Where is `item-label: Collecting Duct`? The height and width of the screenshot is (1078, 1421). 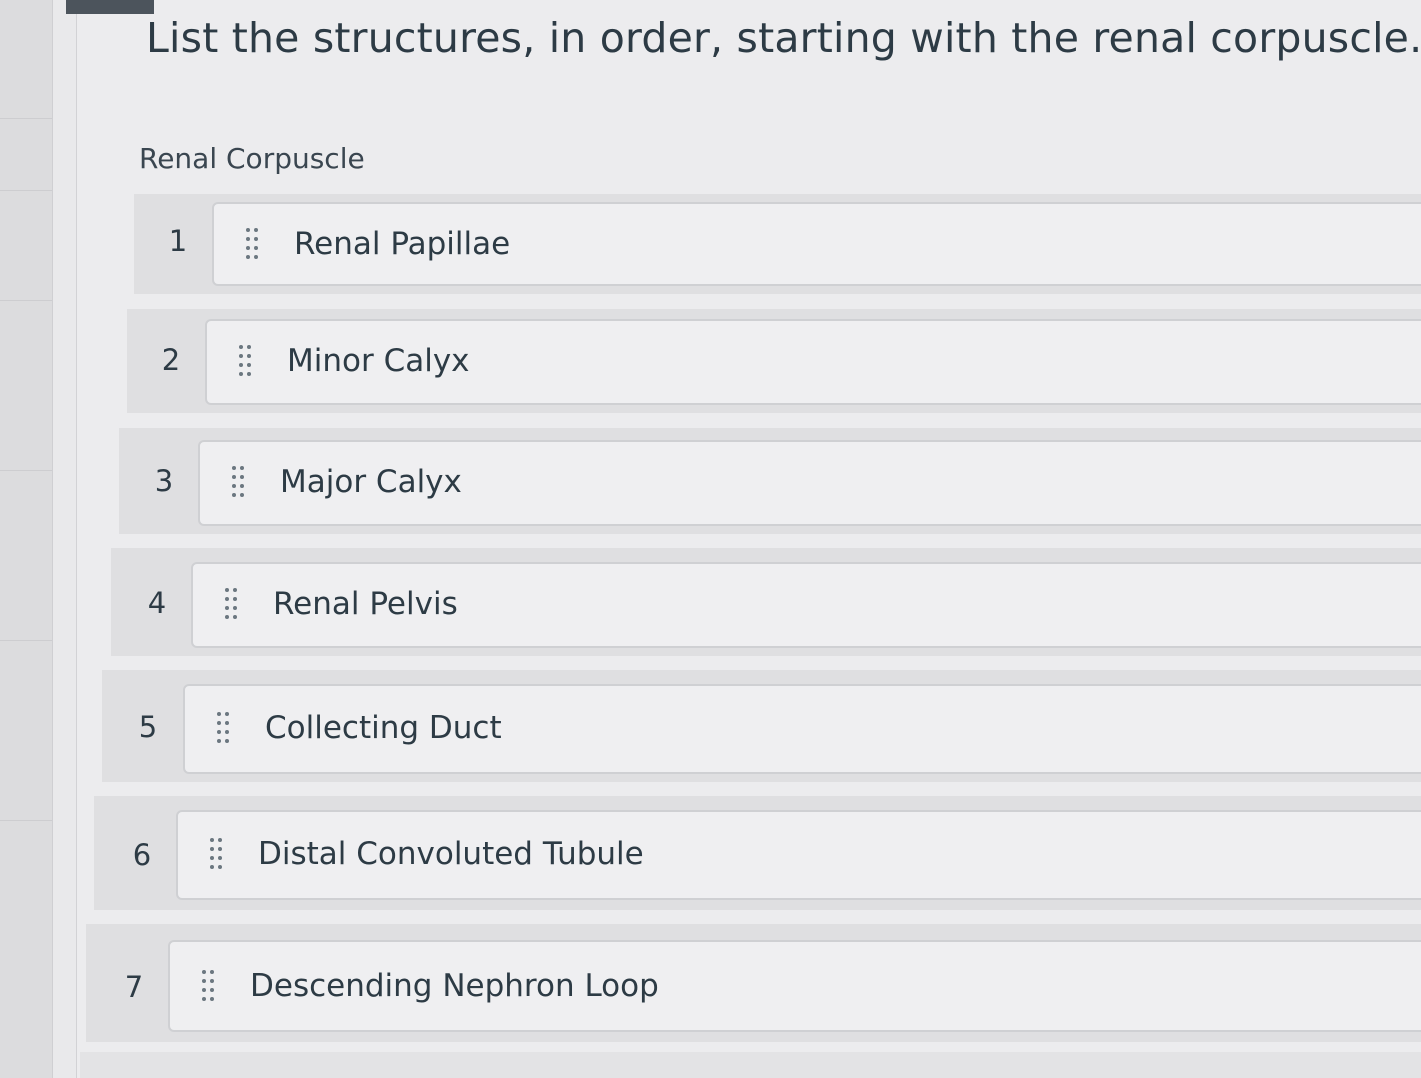
item-label: Collecting Duct is located at coordinates (383, 728).